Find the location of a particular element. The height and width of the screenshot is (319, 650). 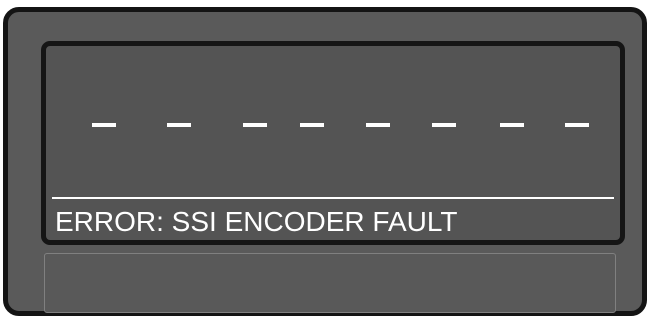

digit-2-dash is located at coordinates (179, 125).